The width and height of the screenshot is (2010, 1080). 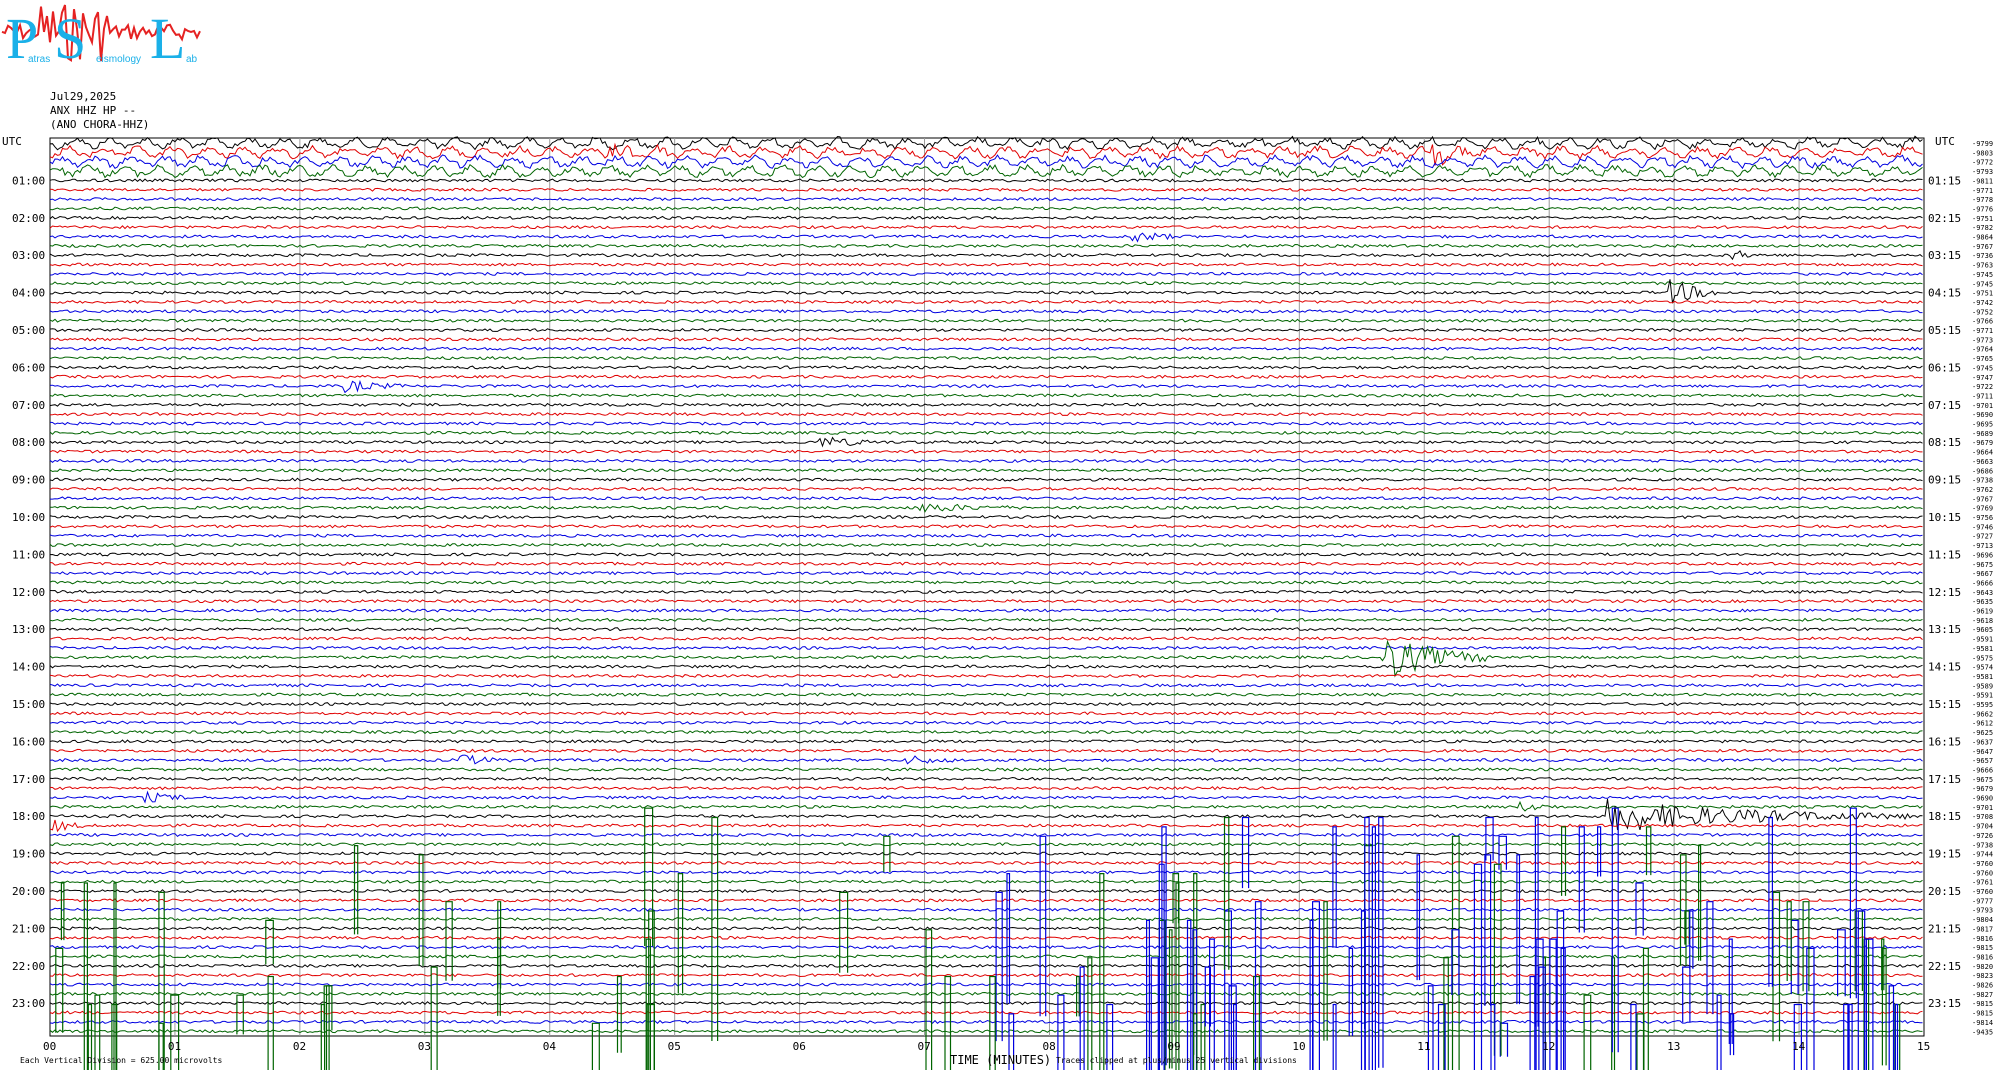 I want to click on row-value-label: -9763, so click(x=1982, y=266).